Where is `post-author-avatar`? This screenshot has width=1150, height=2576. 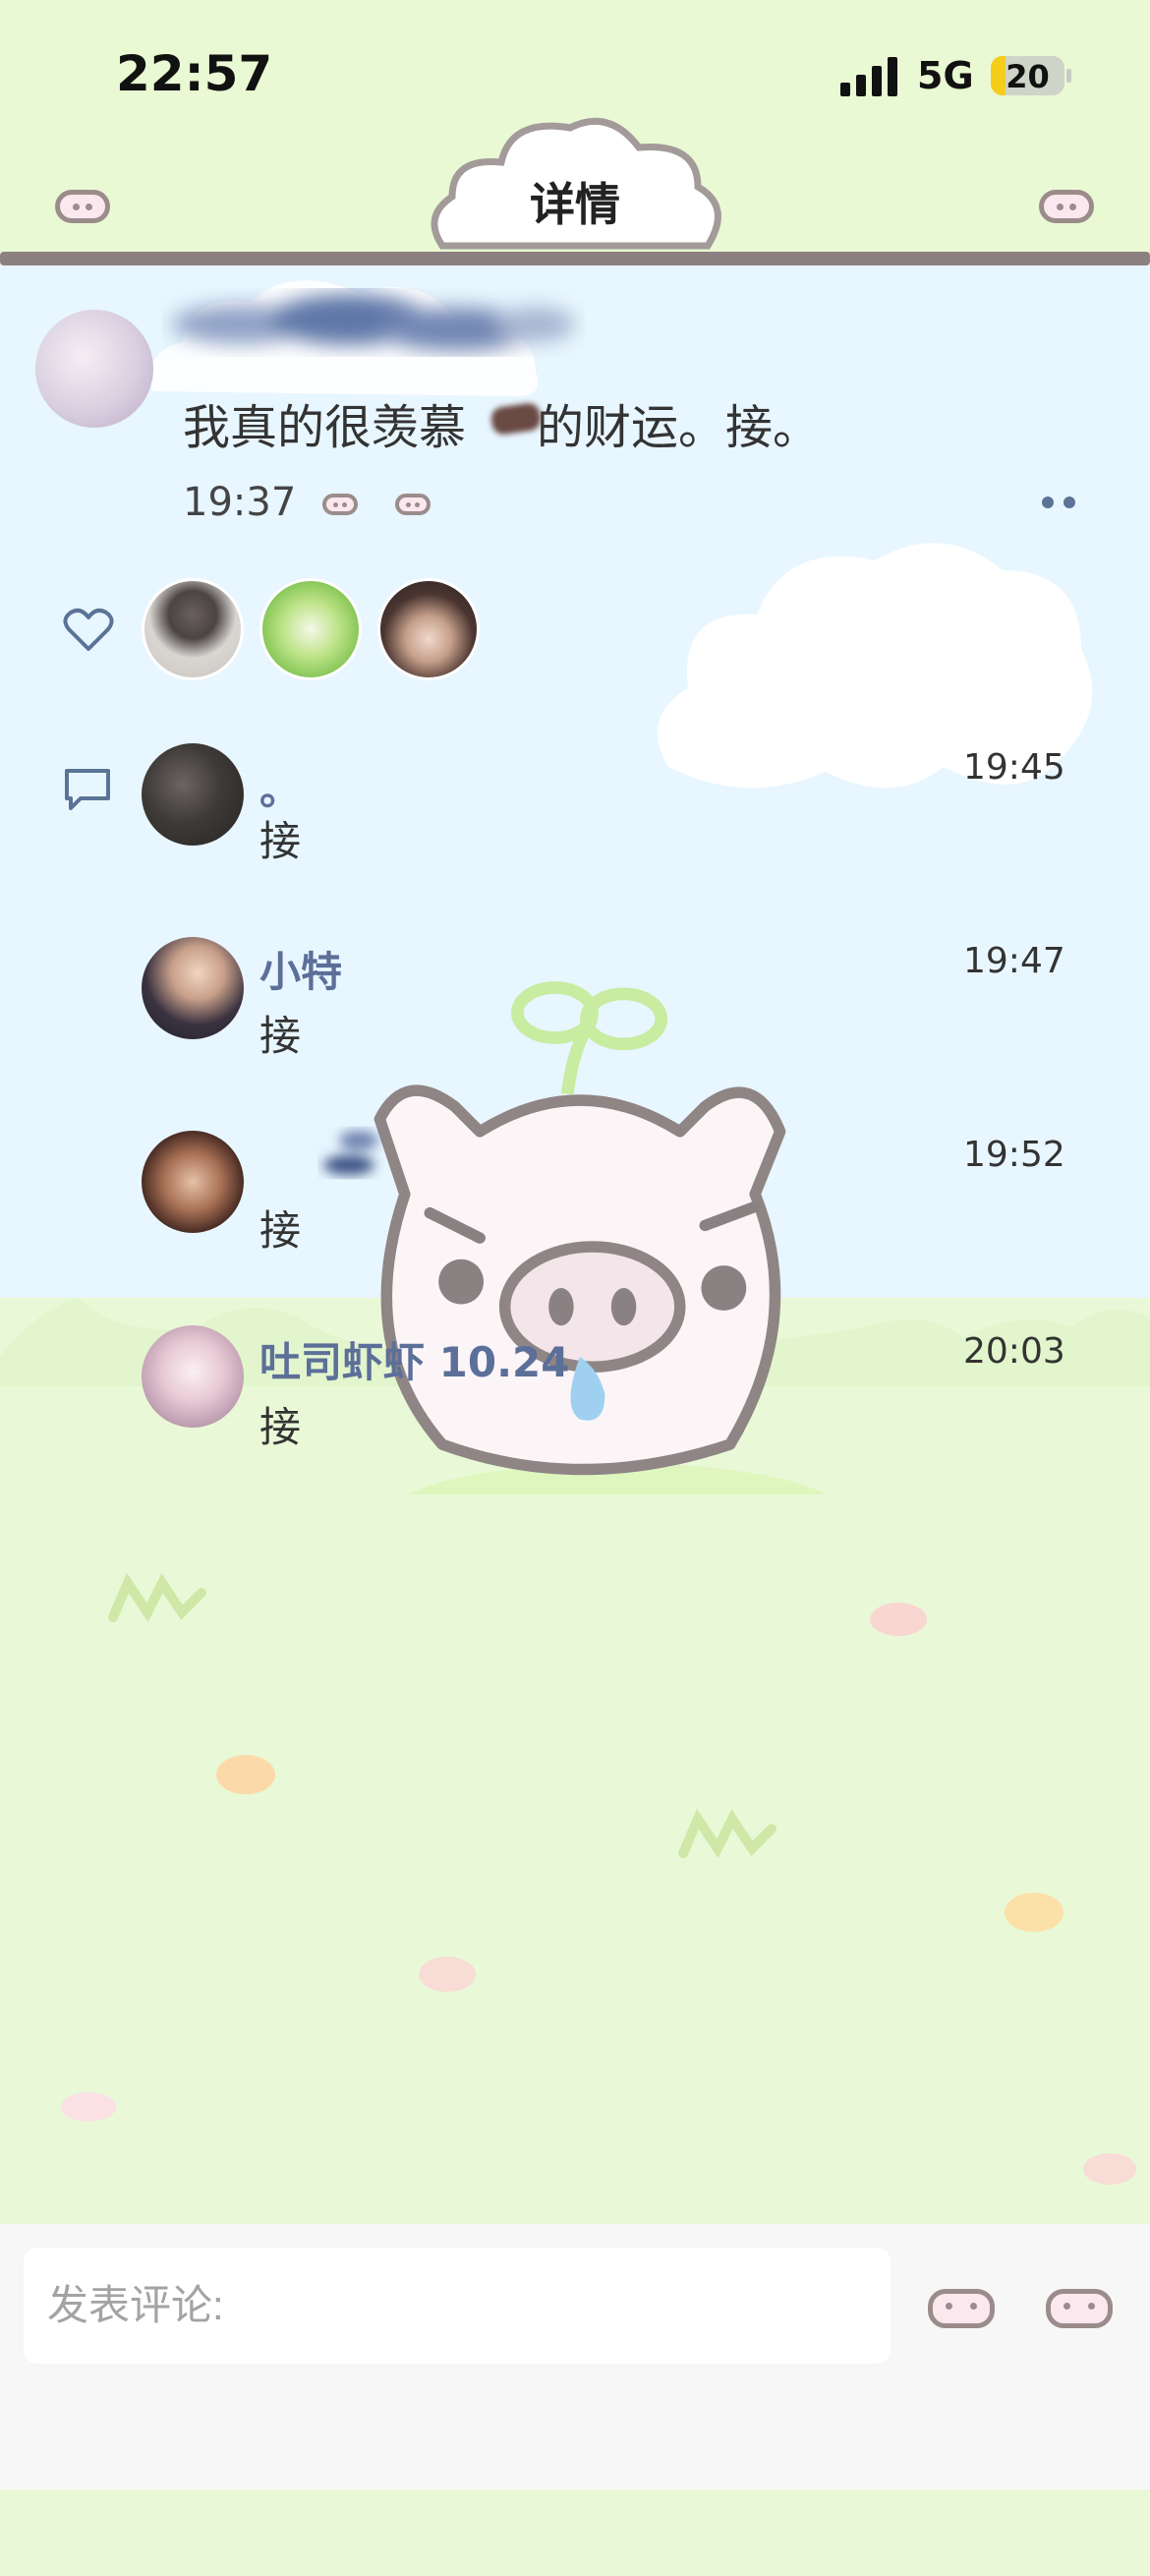
post-author-avatar is located at coordinates (94, 369).